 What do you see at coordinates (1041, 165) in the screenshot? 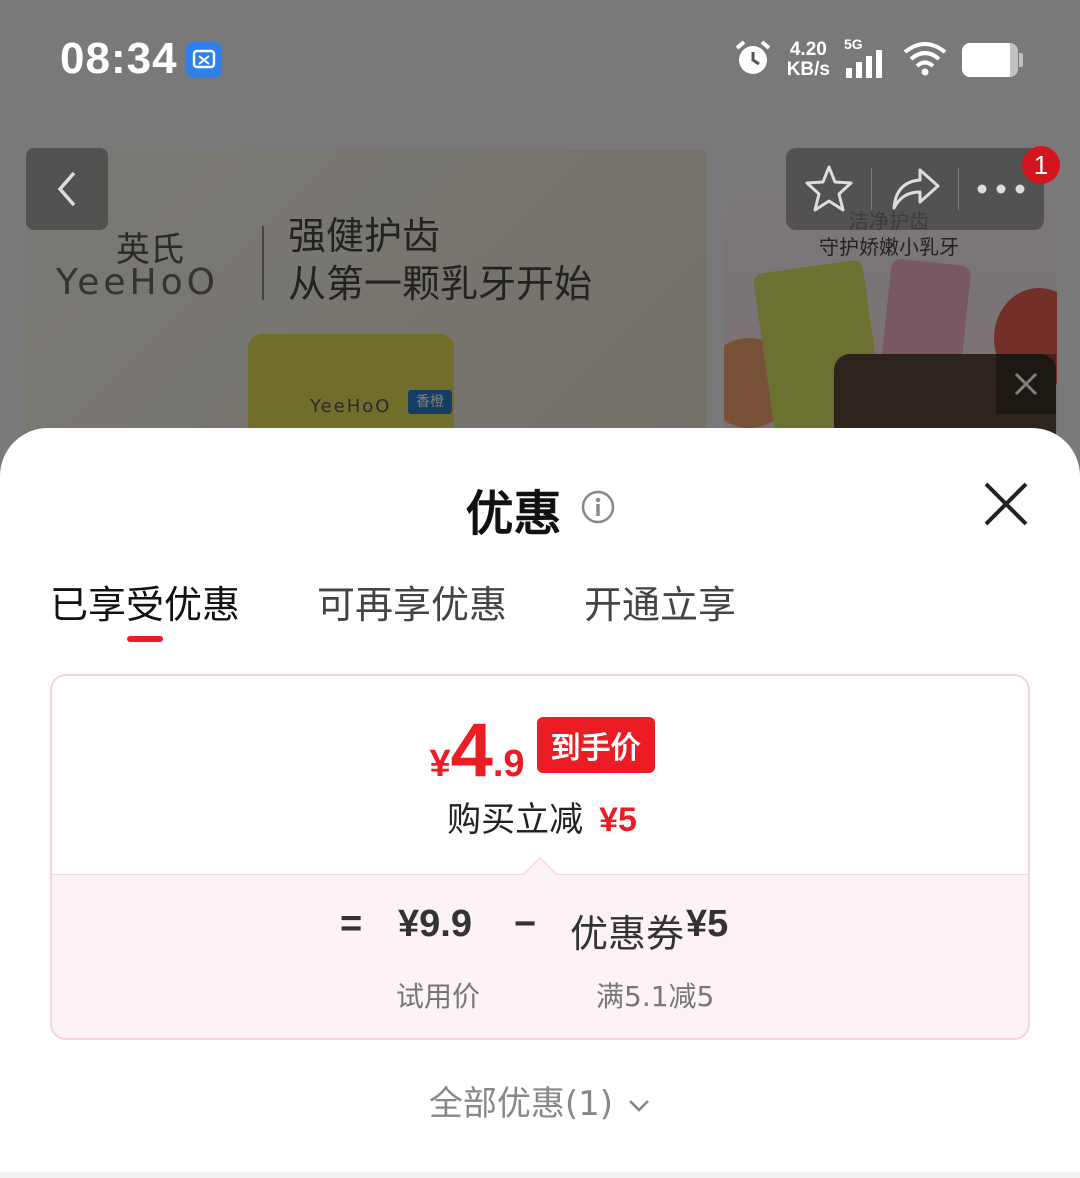
I see `notification-count-badge: 1` at bounding box center [1041, 165].